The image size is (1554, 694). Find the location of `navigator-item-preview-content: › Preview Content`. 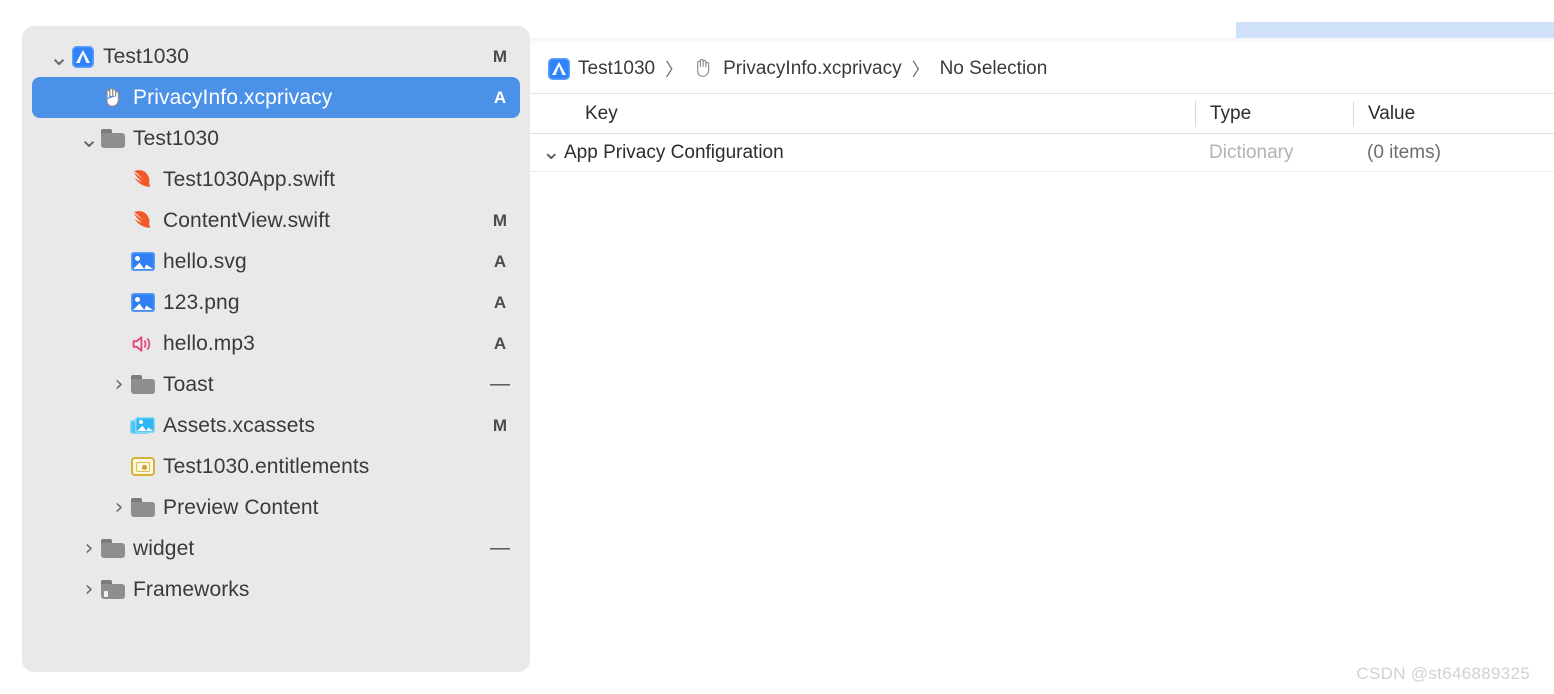

navigator-item-preview-content: › Preview Content is located at coordinates (276, 507).